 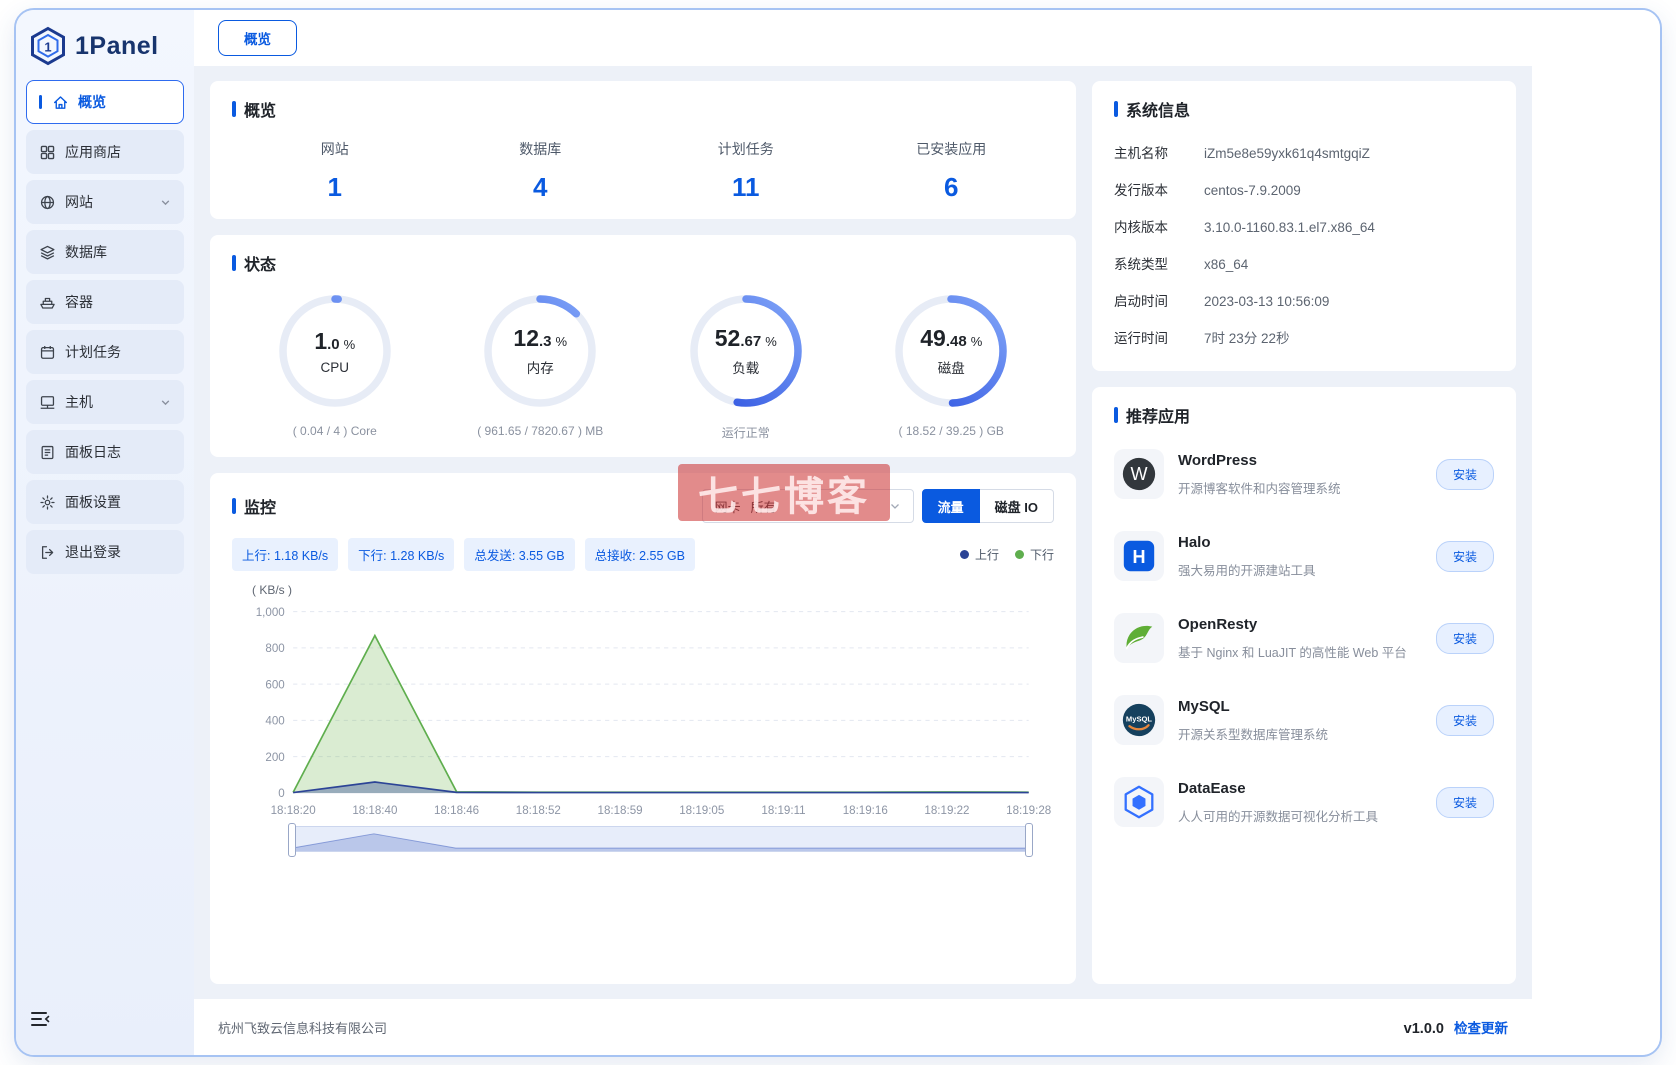 I want to click on status-title: 状态, so click(x=260, y=265).